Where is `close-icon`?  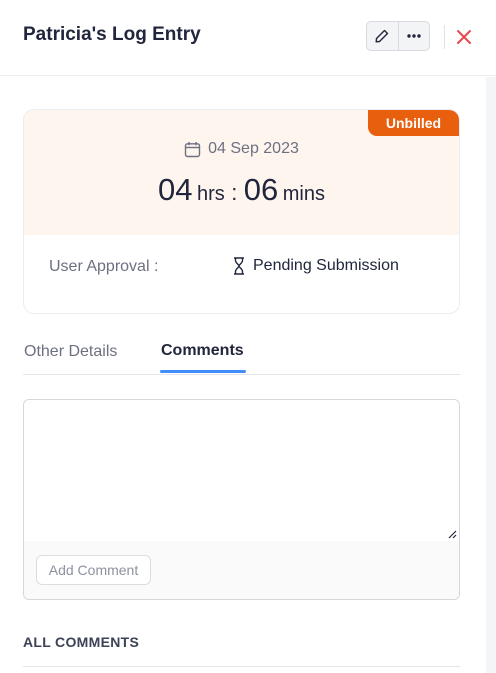 close-icon is located at coordinates (464, 37).